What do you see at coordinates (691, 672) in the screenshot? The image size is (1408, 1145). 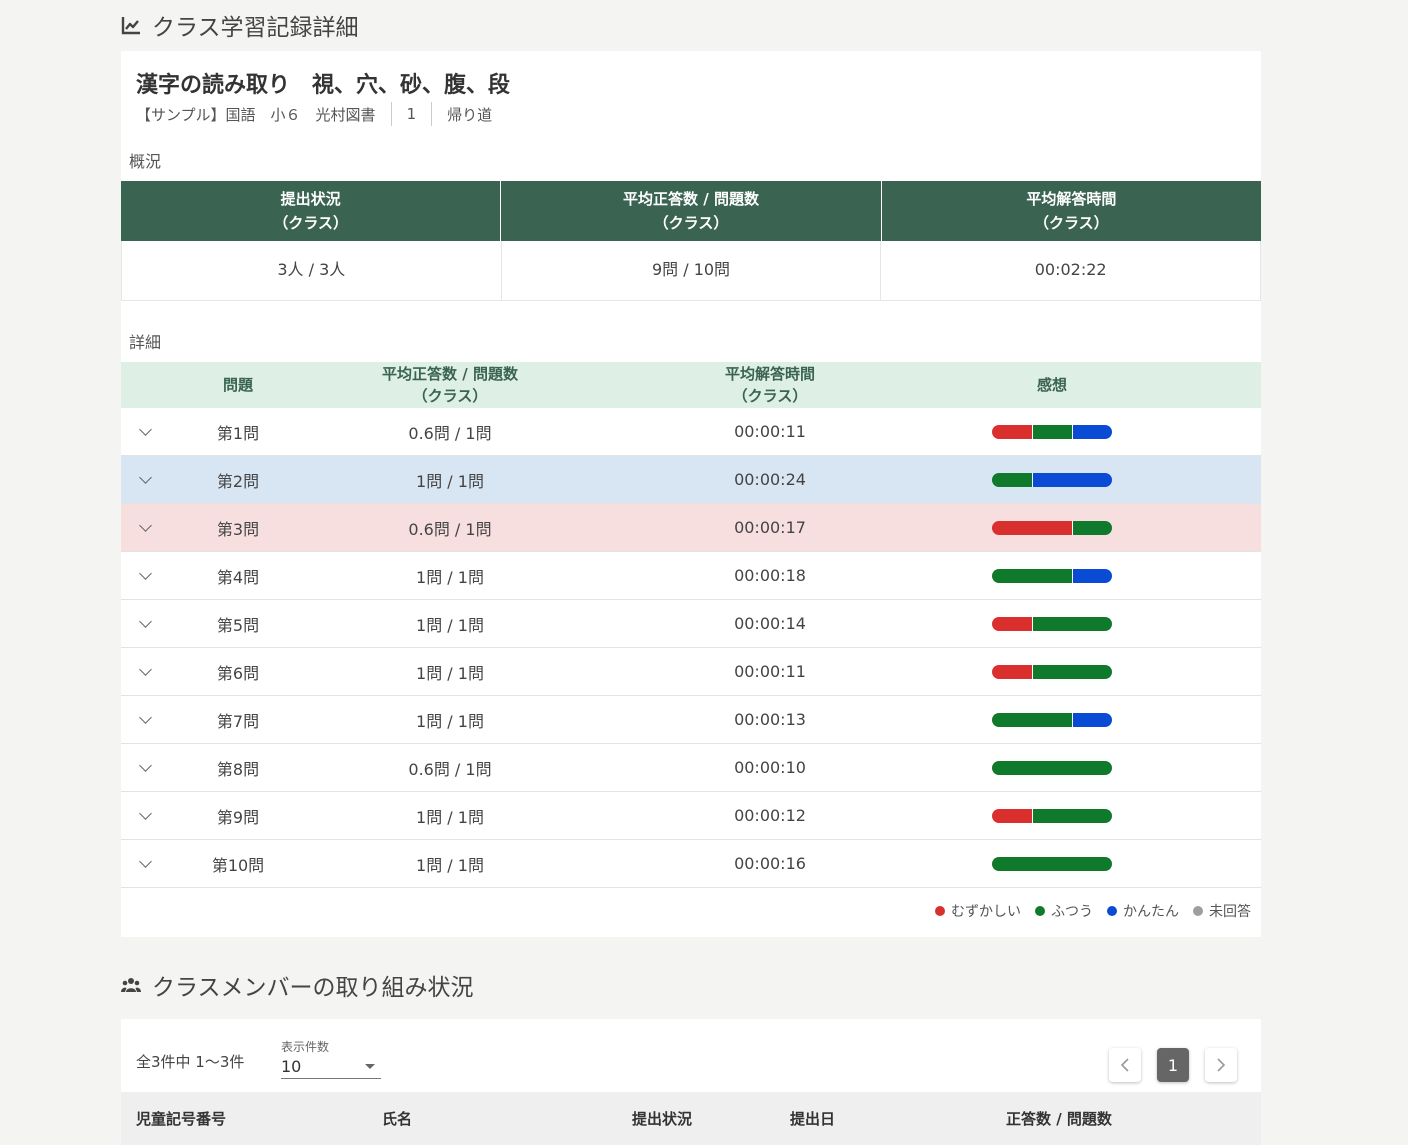 I see `question-row: 第6問 1問 / 1問 00:00:11` at bounding box center [691, 672].